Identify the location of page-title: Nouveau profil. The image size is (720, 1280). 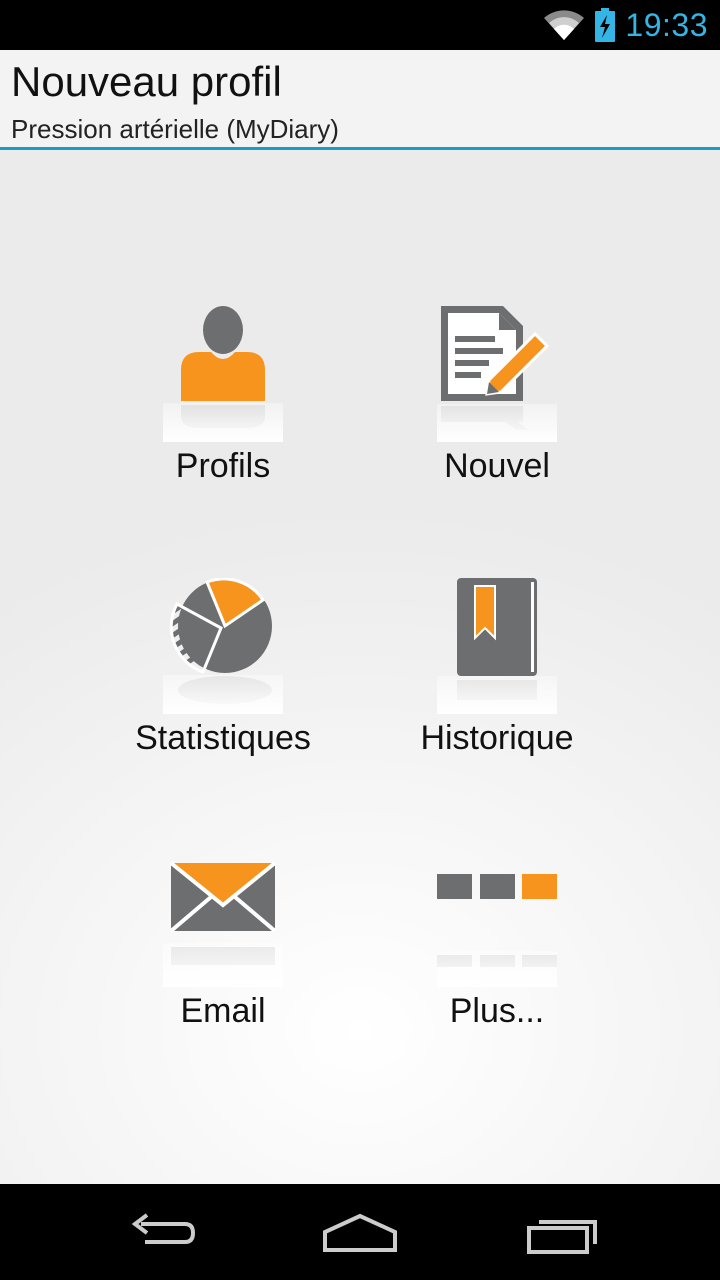
(146, 81).